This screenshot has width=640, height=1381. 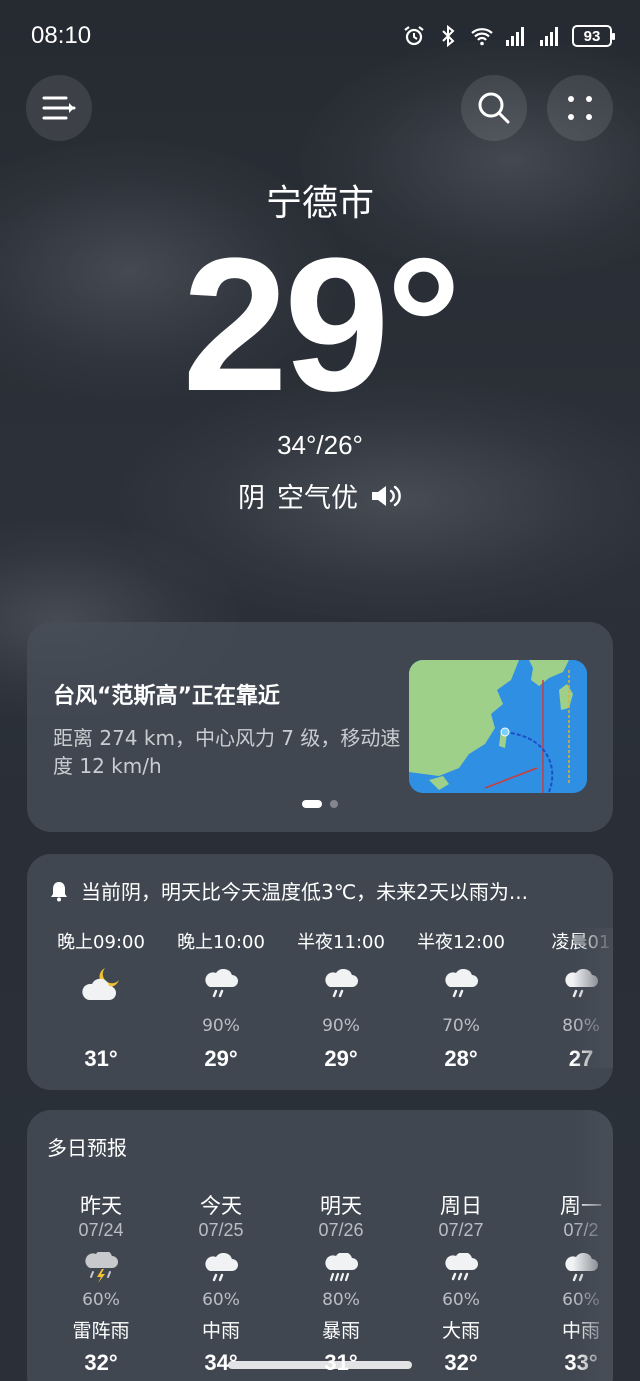 What do you see at coordinates (221, 1206) in the screenshot?
I see `day-name: 今天` at bounding box center [221, 1206].